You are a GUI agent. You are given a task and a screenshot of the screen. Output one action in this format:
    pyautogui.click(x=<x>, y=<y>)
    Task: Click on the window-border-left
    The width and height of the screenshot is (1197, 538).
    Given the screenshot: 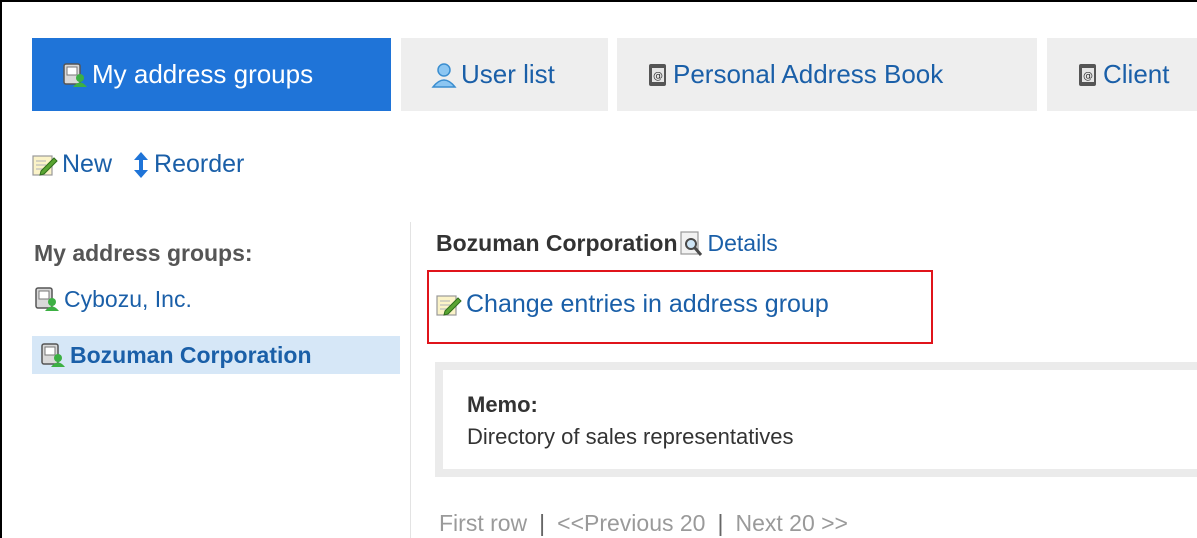 What is the action you would take?
    pyautogui.click(x=1, y=269)
    